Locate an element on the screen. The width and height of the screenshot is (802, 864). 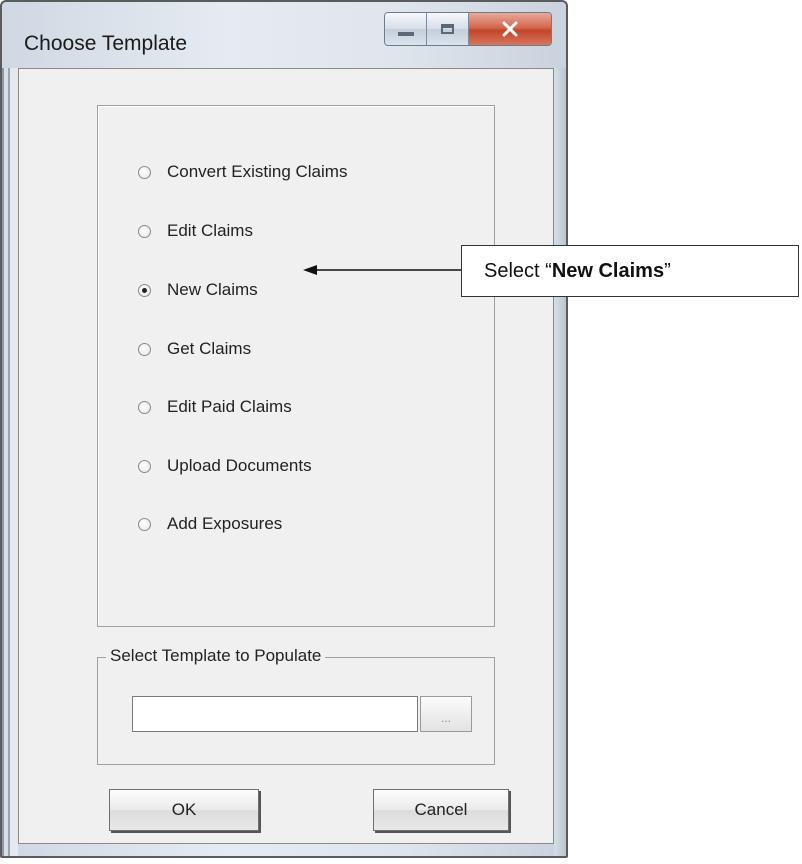
option-get-claims: Get Claims is located at coordinates (194, 349).